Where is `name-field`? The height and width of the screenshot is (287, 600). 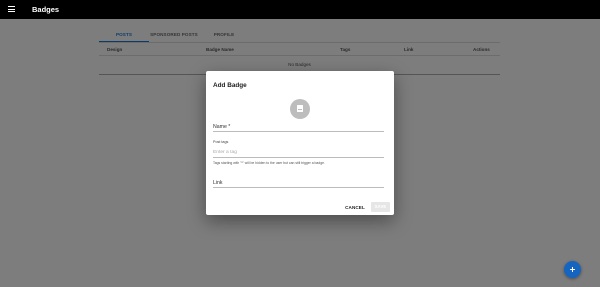
name-field is located at coordinates (298, 131).